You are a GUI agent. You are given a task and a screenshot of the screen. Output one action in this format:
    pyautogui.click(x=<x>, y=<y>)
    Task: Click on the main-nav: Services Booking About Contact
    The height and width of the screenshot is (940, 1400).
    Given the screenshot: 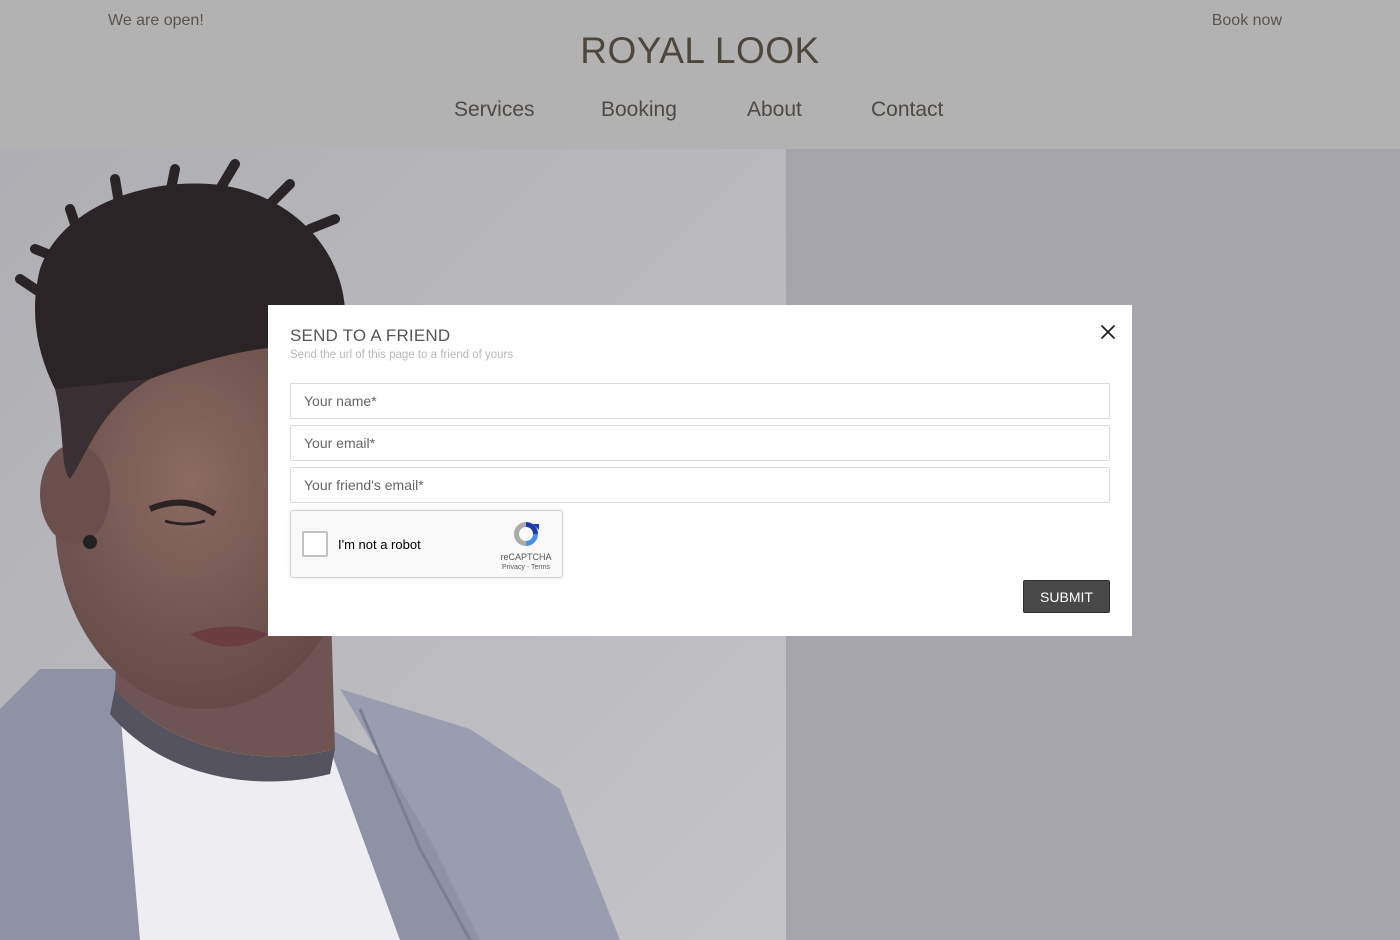 What is the action you would take?
    pyautogui.click(x=700, y=113)
    